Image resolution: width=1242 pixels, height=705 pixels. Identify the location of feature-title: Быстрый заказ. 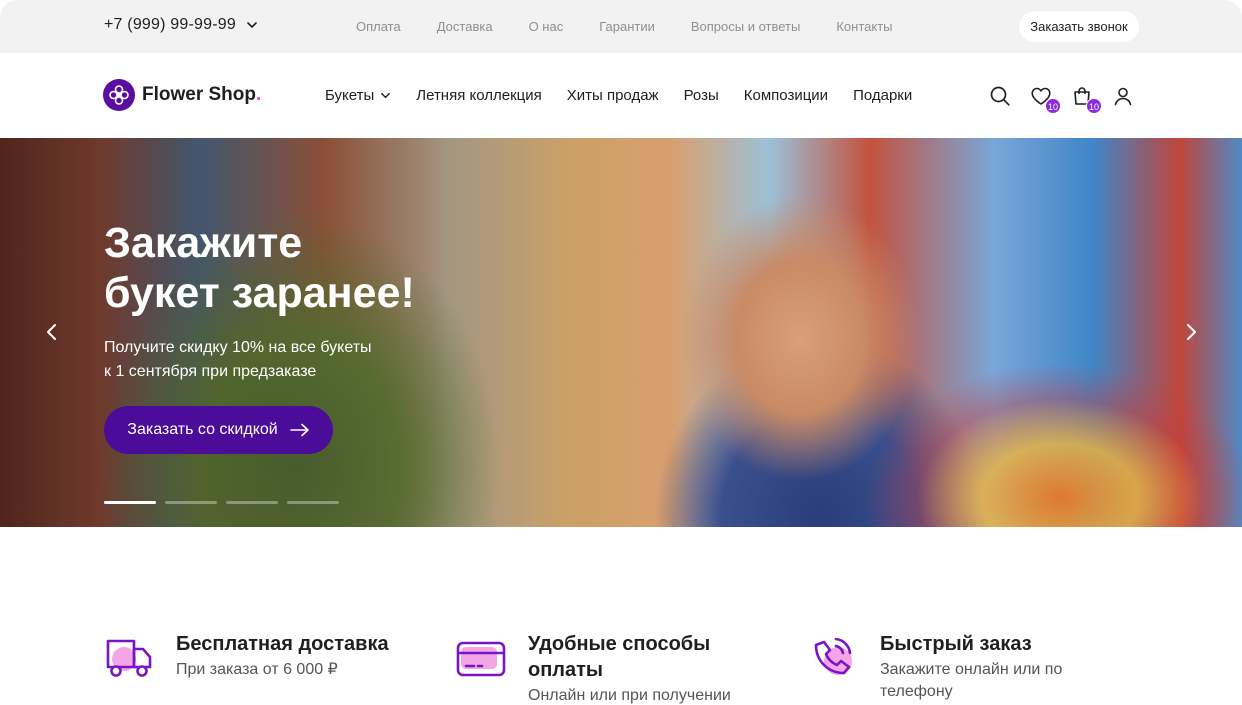
(956, 644).